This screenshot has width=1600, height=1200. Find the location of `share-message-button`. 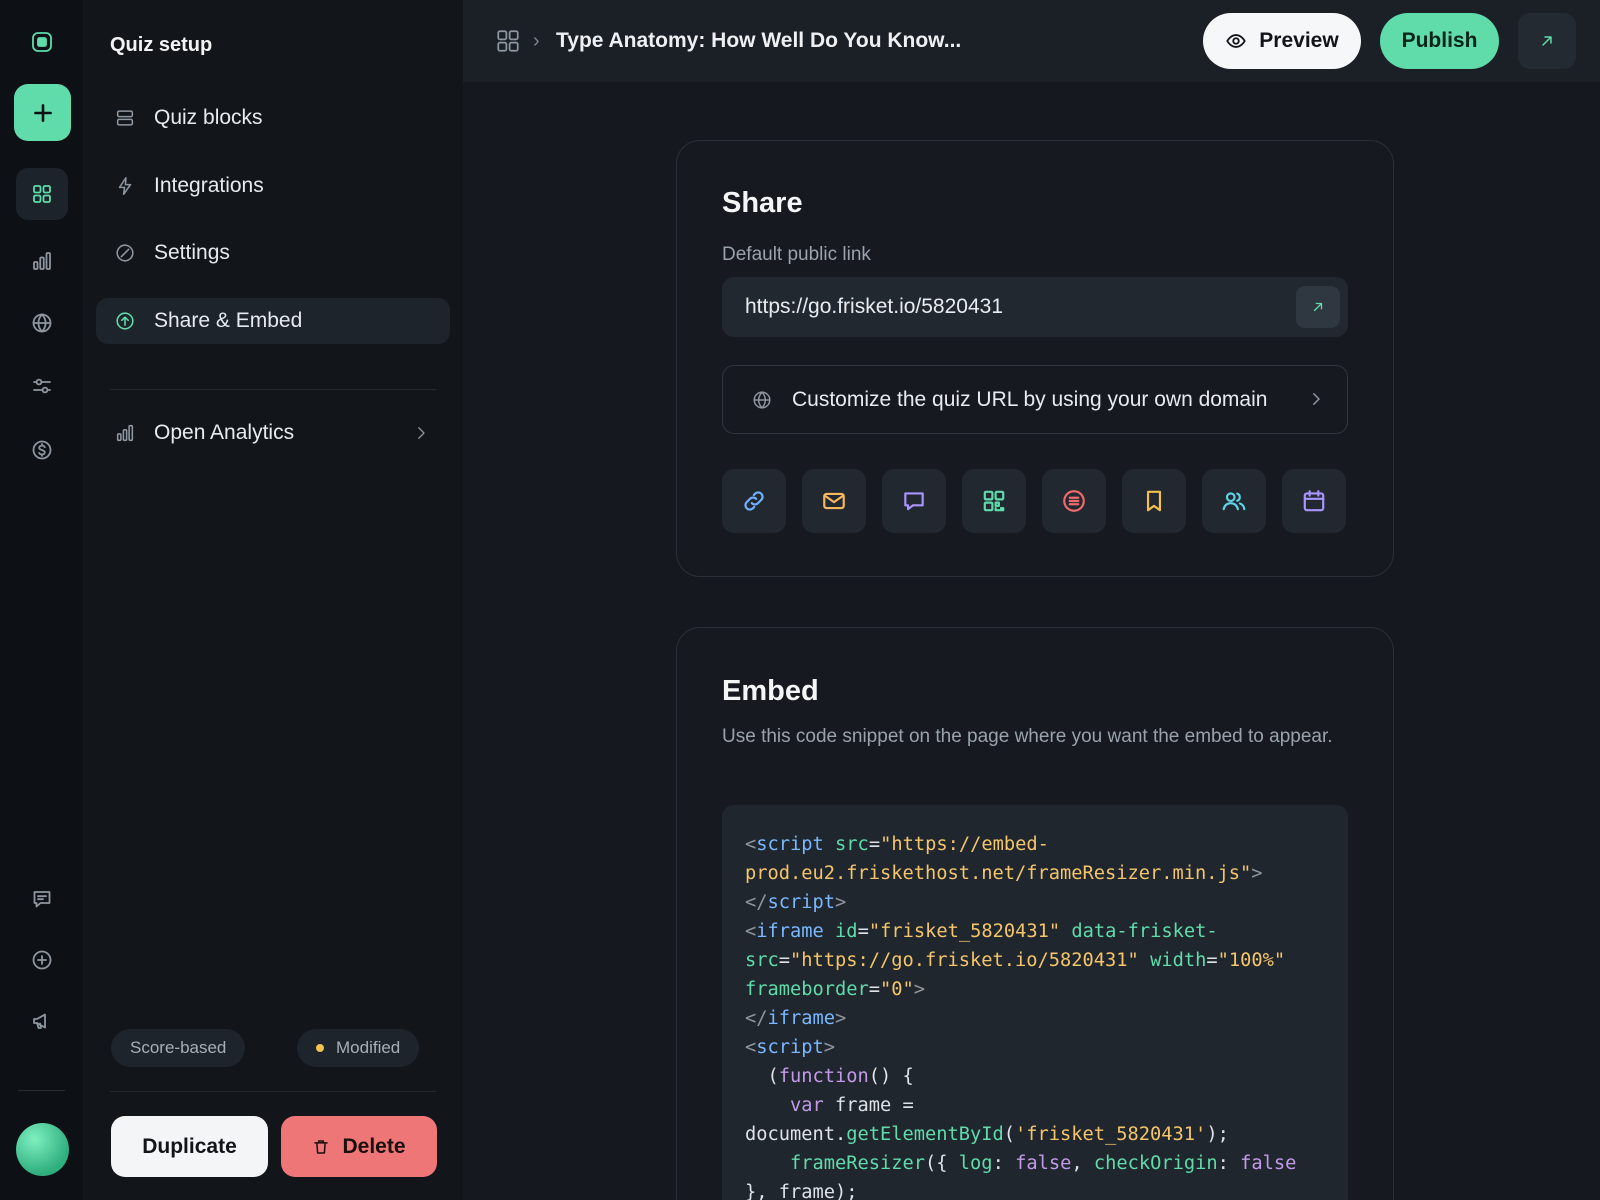

share-message-button is located at coordinates (914, 501).